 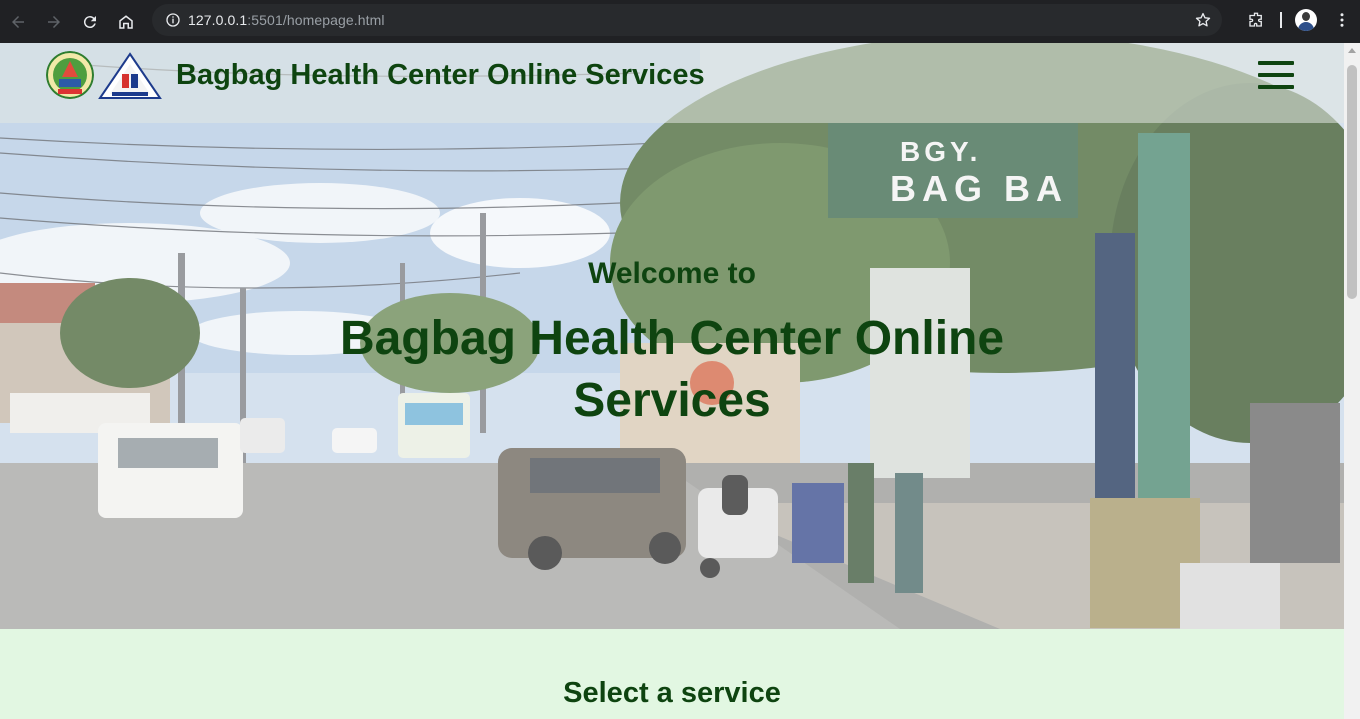 What do you see at coordinates (316, 20) in the screenshot?
I see `url-path: :5501/homepage.html` at bounding box center [316, 20].